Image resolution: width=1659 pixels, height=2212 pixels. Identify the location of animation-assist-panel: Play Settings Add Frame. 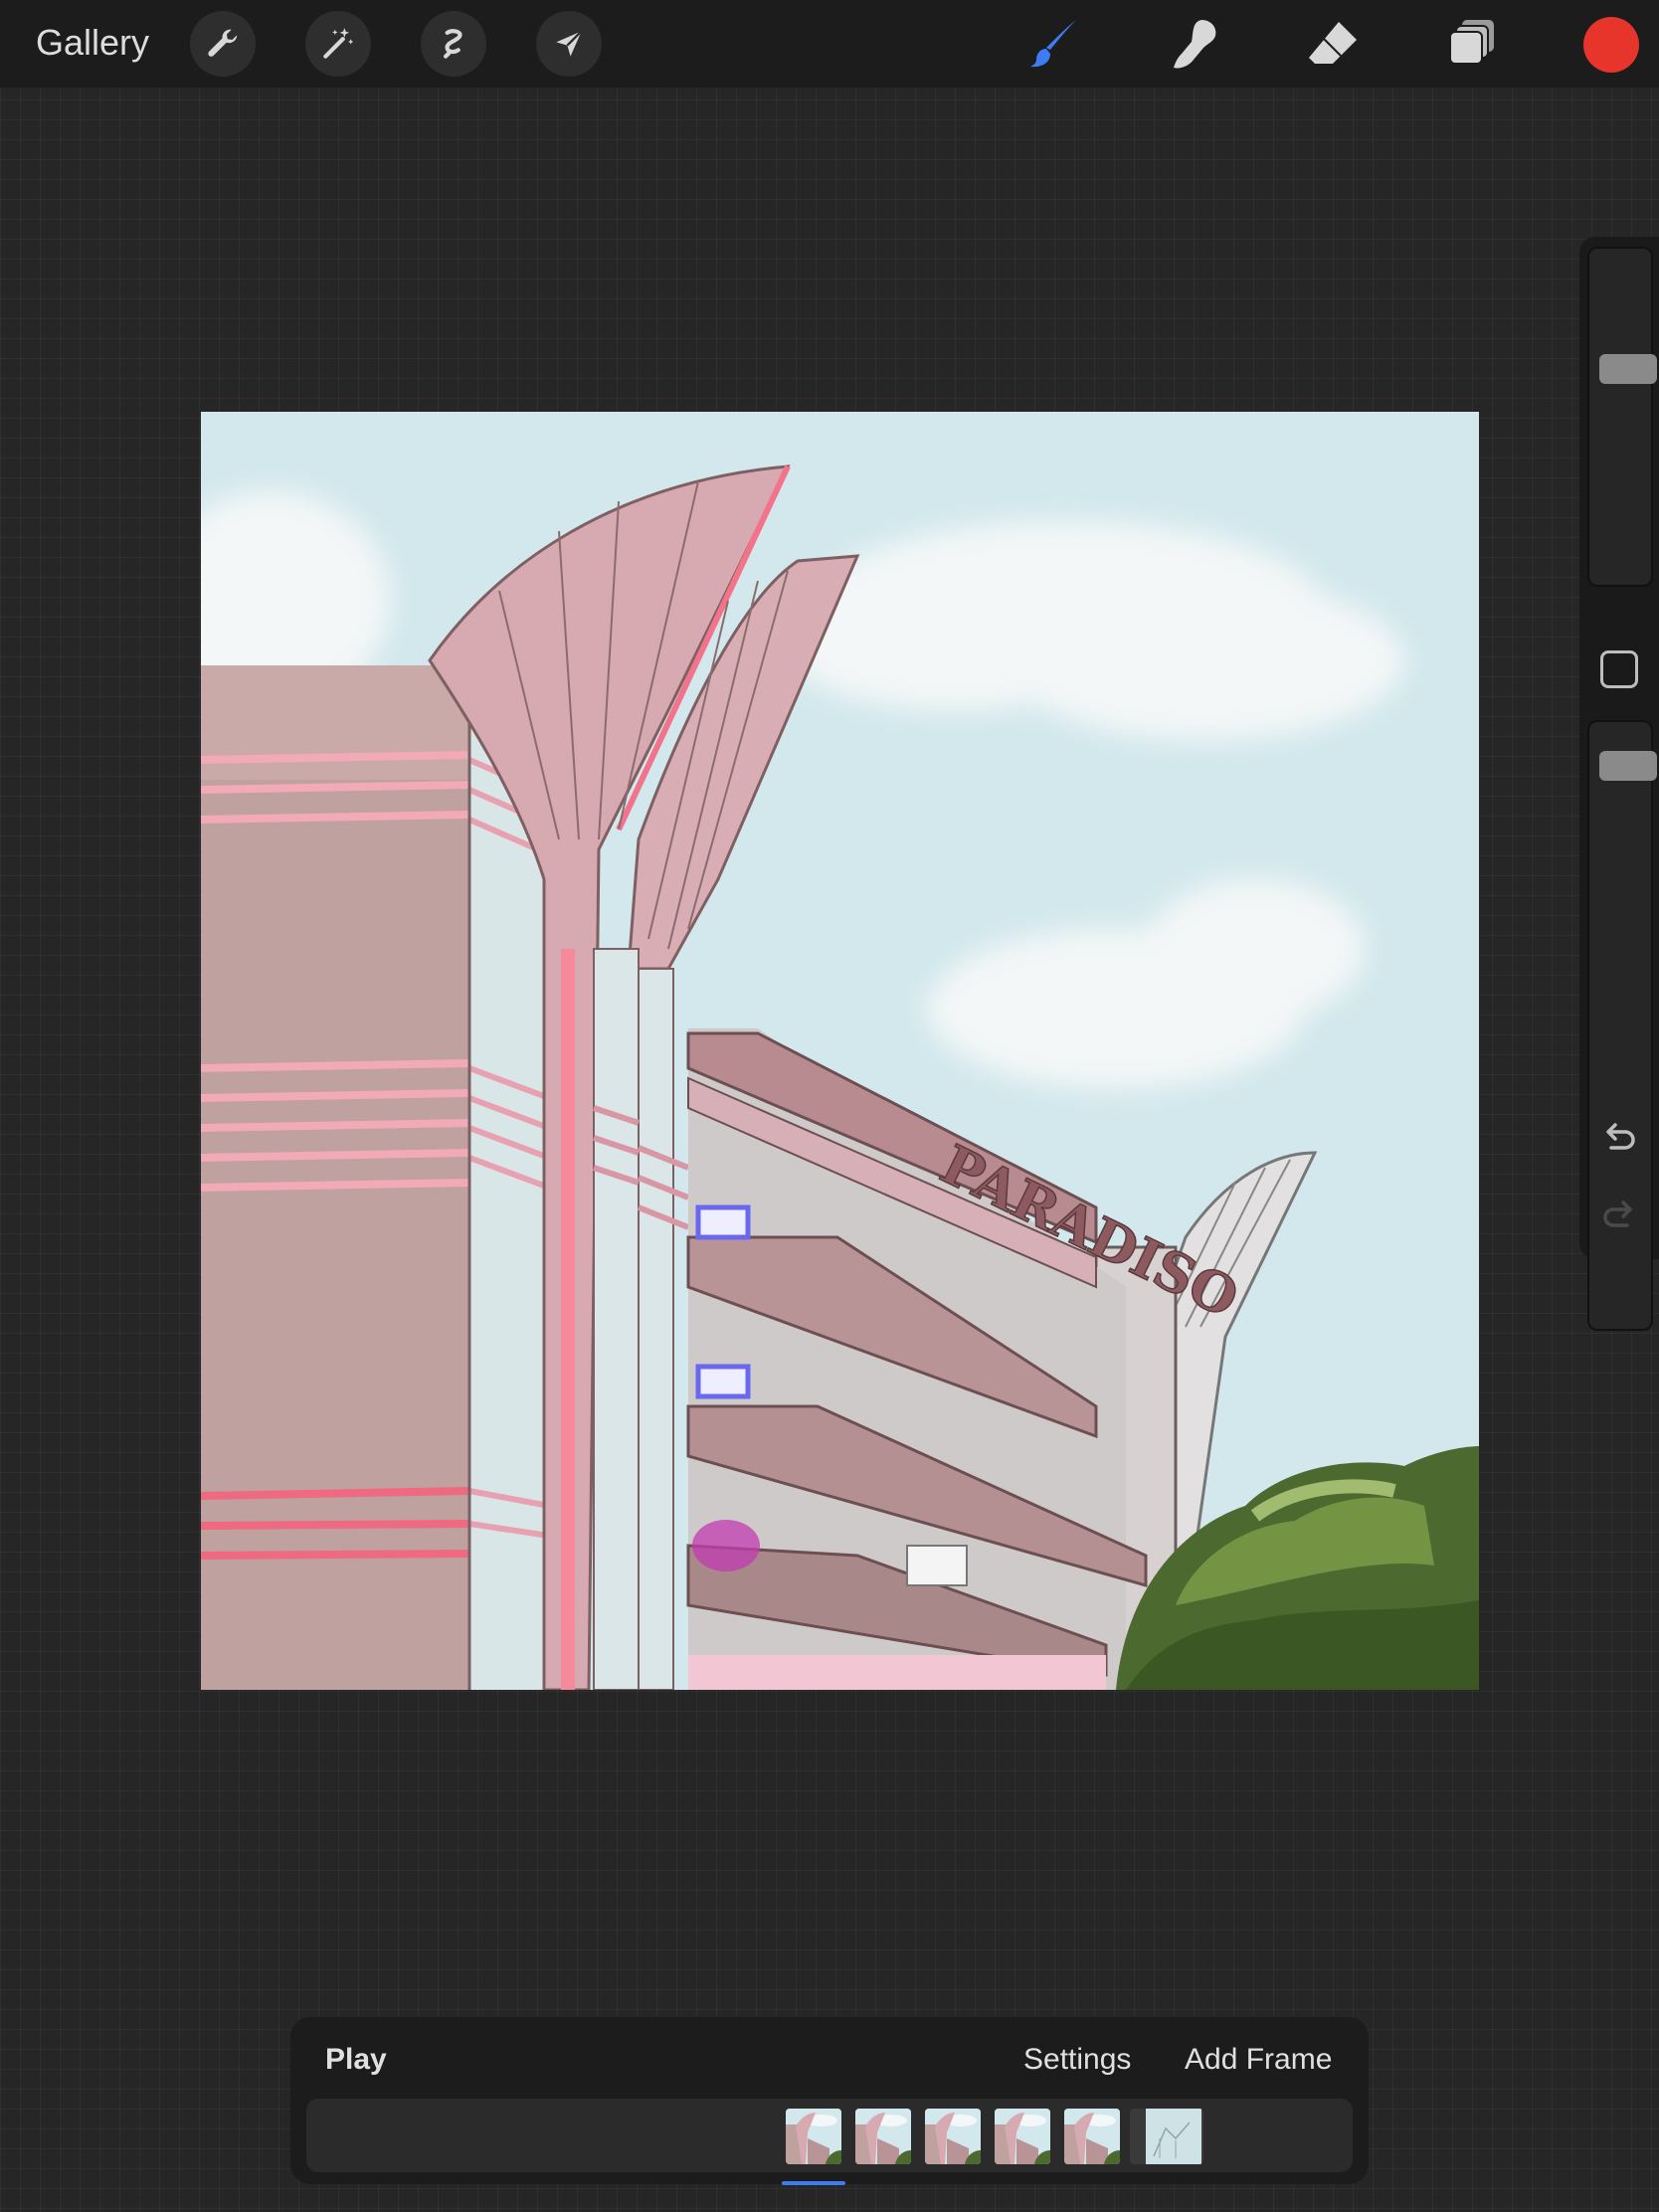
(829, 2101).